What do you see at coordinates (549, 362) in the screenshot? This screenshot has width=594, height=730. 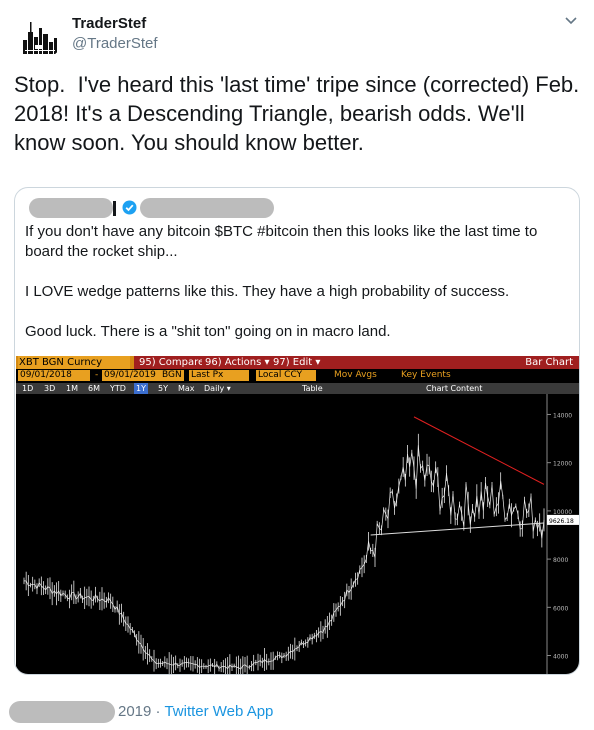 I see `bar-chart-label: Bar Chart` at bounding box center [549, 362].